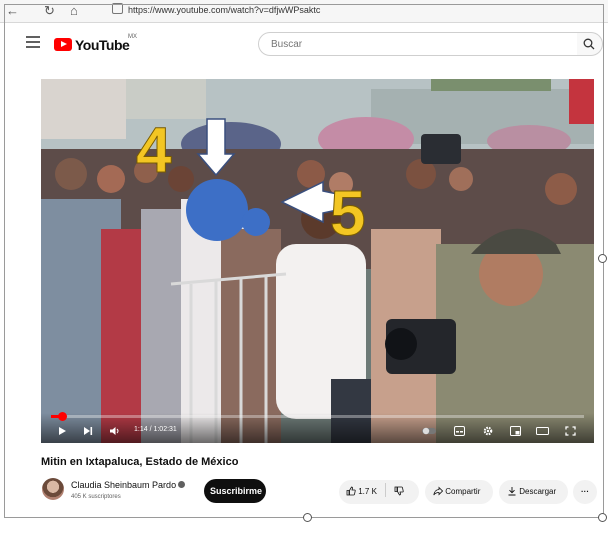 This screenshot has width=608, height=551. I want to click on theater-mode-icon, so click(542, 431).